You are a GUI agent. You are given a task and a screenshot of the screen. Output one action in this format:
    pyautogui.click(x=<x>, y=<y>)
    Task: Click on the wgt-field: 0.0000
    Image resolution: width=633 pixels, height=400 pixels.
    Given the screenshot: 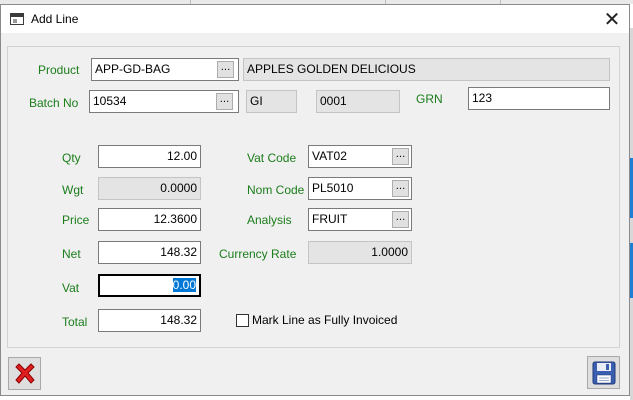 What is the action you would take?
    pyautogui.click(x=149, y=188)
    